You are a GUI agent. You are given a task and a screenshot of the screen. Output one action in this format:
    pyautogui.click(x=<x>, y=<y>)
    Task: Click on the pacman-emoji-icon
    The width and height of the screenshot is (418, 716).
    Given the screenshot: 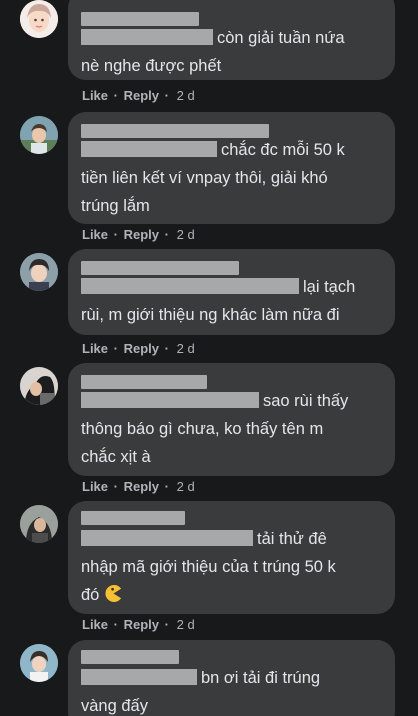 What is the action you would take?
    pyautogui.click(x=113, y=593)
    